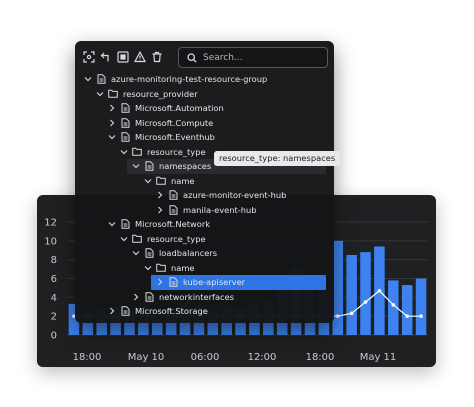  What do you see at coordinates (277, 158) in the screenshot?
I see `tooltip: resource_type: namespaces` at bounding box center [277, 158].